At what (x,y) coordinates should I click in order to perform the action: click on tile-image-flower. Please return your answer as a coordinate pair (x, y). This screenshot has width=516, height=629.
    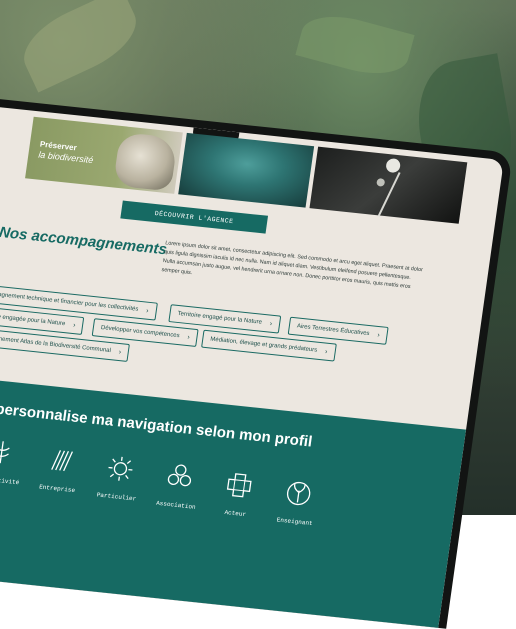
    Looking at the image, I should click on (388, 185).